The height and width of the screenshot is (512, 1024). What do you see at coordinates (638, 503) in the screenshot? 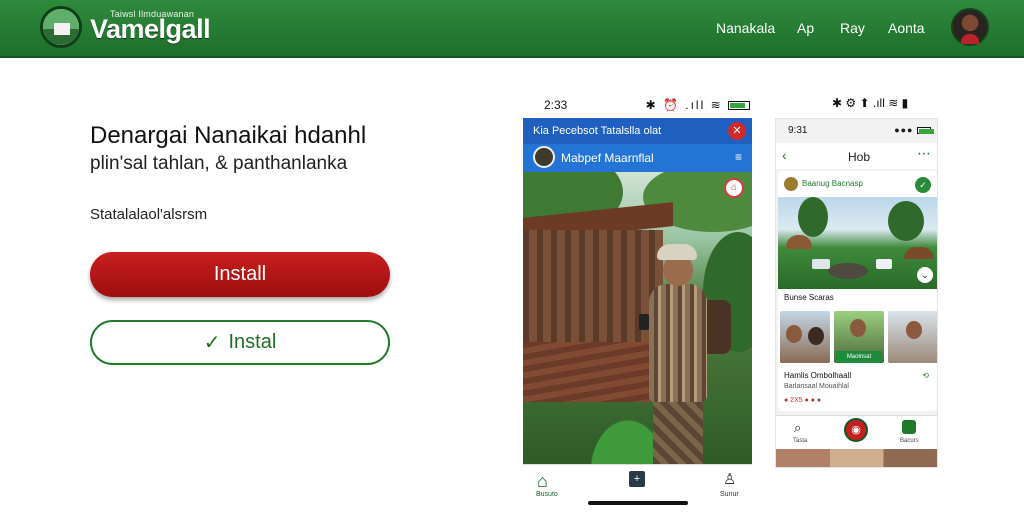
I see `home-indicator` at bounding box center [638, 503].